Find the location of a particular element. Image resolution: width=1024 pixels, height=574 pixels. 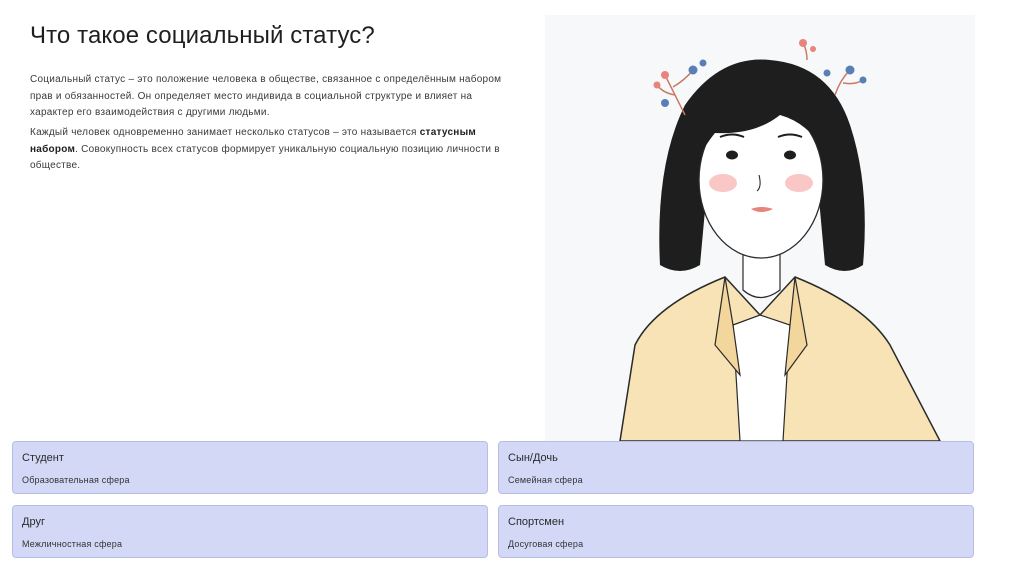

status-card-athlete: Спортсмен Досуговая сфера is located at coordinates (736, 531).